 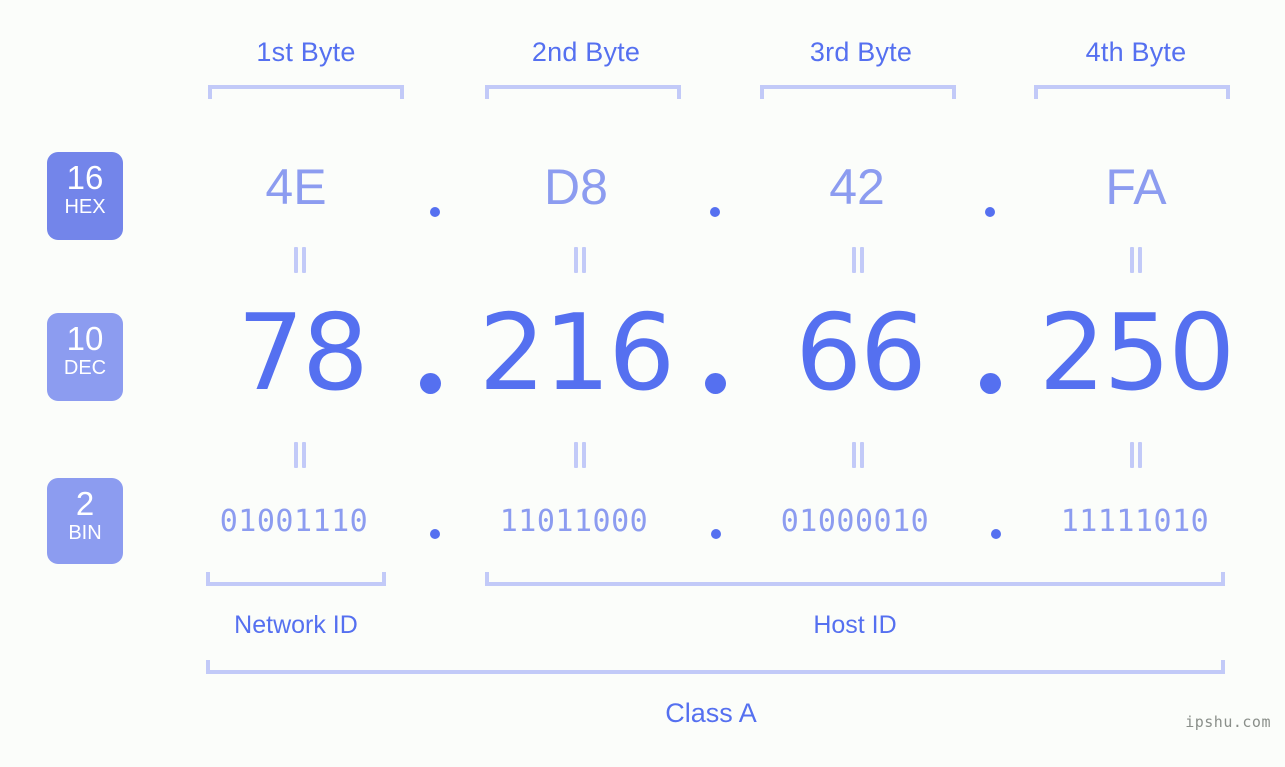 What do you see at coordinates (857, 187) in the screenshot?
I see `hex-octet-3: 42` at bounding box center [857, 187].